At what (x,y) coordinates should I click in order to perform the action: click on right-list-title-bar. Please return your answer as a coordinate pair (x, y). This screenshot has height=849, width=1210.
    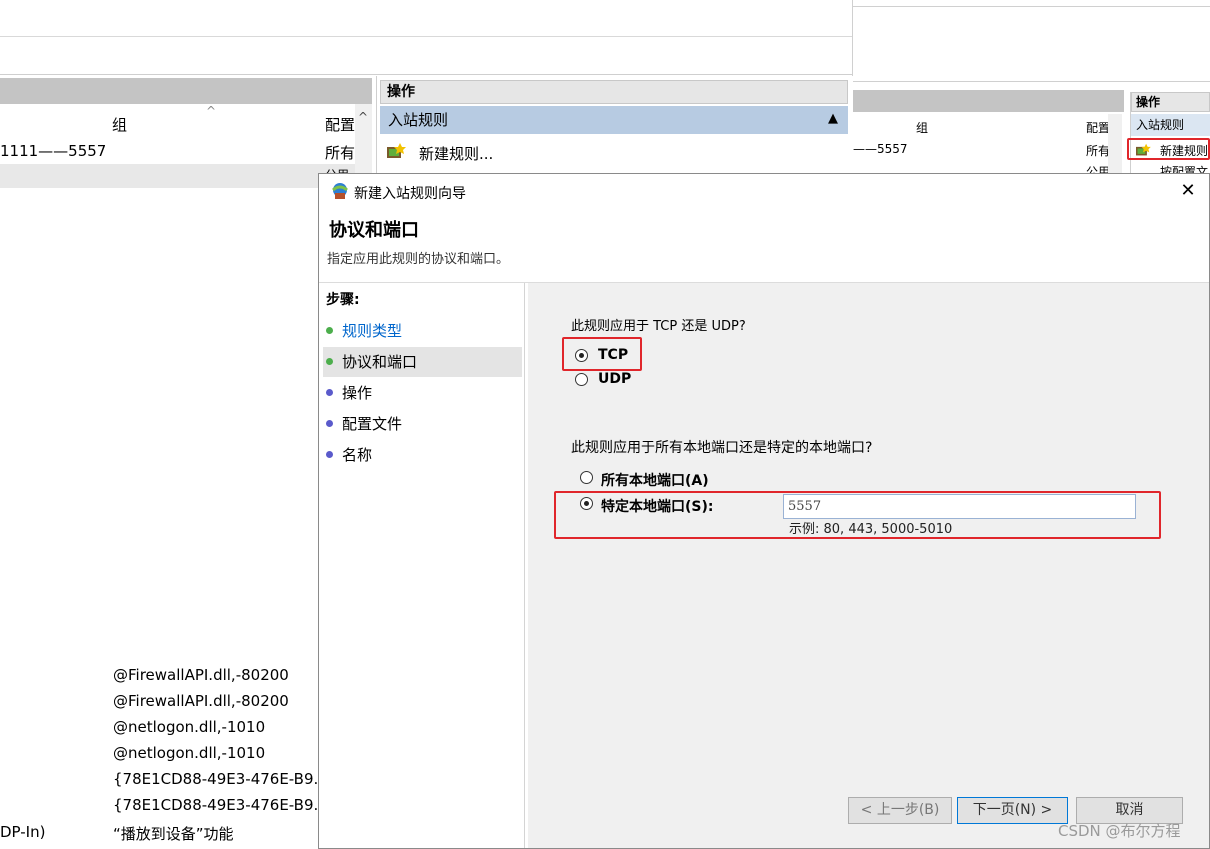
    Looking at the image, I should click on (988, 101).